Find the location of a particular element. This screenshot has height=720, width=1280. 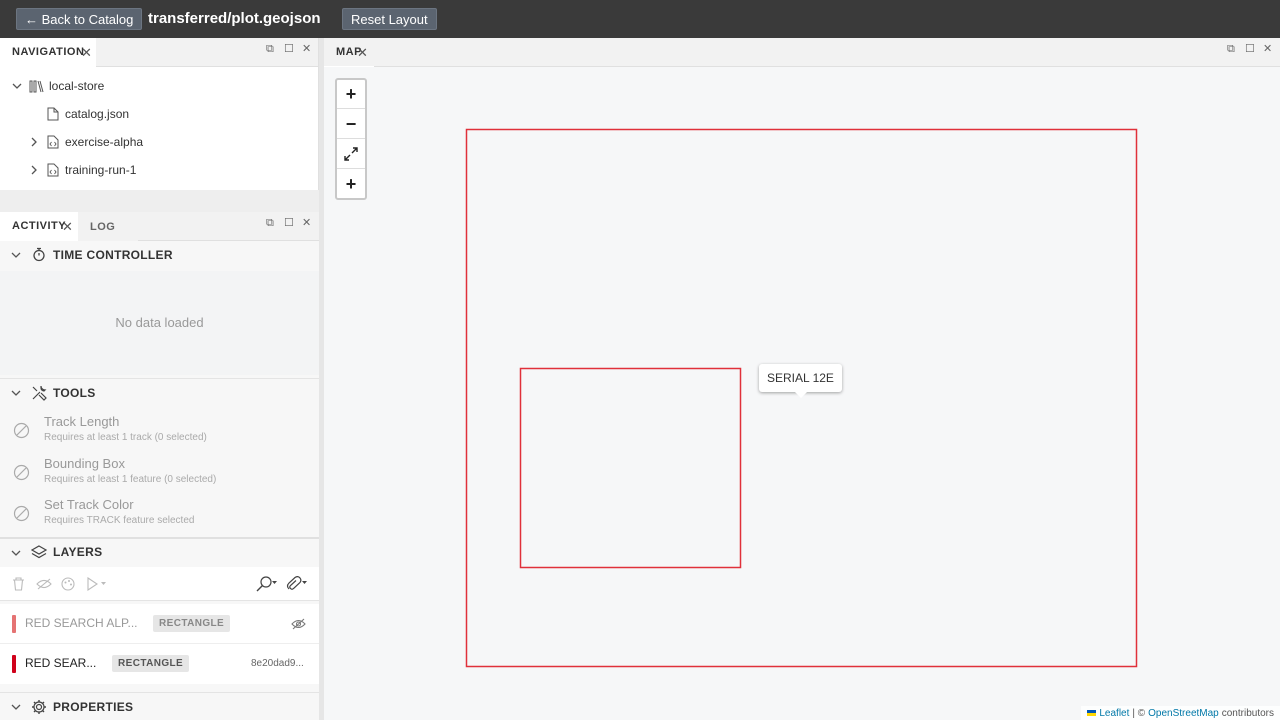

empty-state-text: No data loaded is located at coordinates (159, 322).